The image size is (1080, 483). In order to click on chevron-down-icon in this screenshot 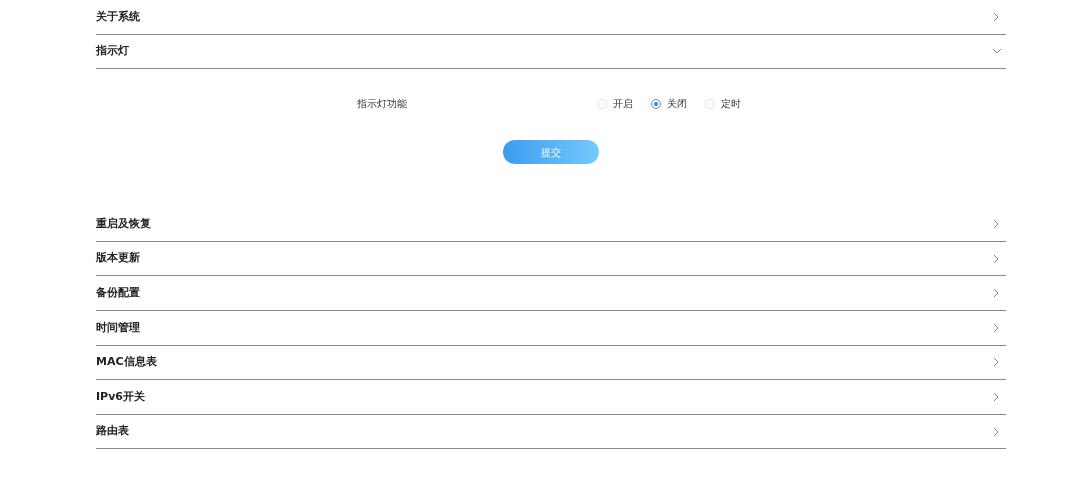, I will do `click(997, 51)`.